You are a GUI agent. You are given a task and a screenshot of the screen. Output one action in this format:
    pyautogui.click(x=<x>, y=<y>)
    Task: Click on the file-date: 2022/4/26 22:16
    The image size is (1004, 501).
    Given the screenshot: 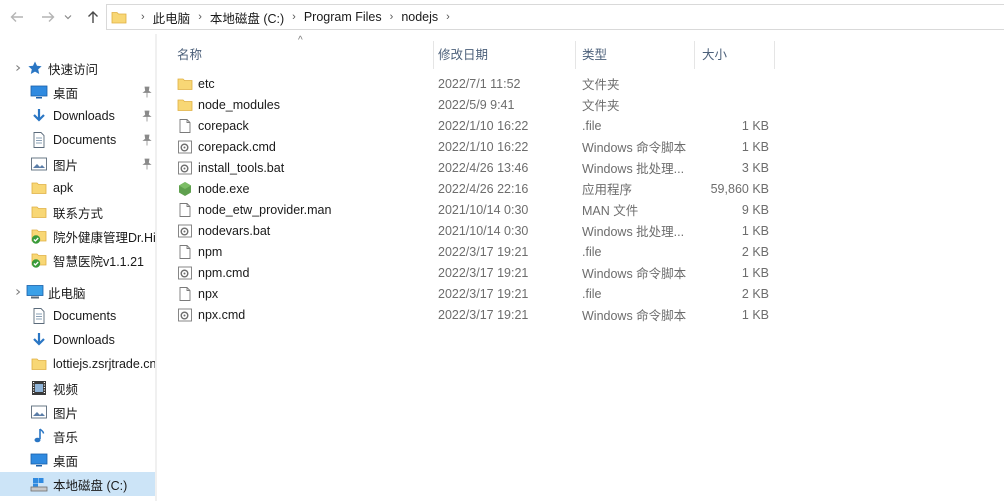 What is the action you would take?
    pyautogui.click(x=483, y=188)
    